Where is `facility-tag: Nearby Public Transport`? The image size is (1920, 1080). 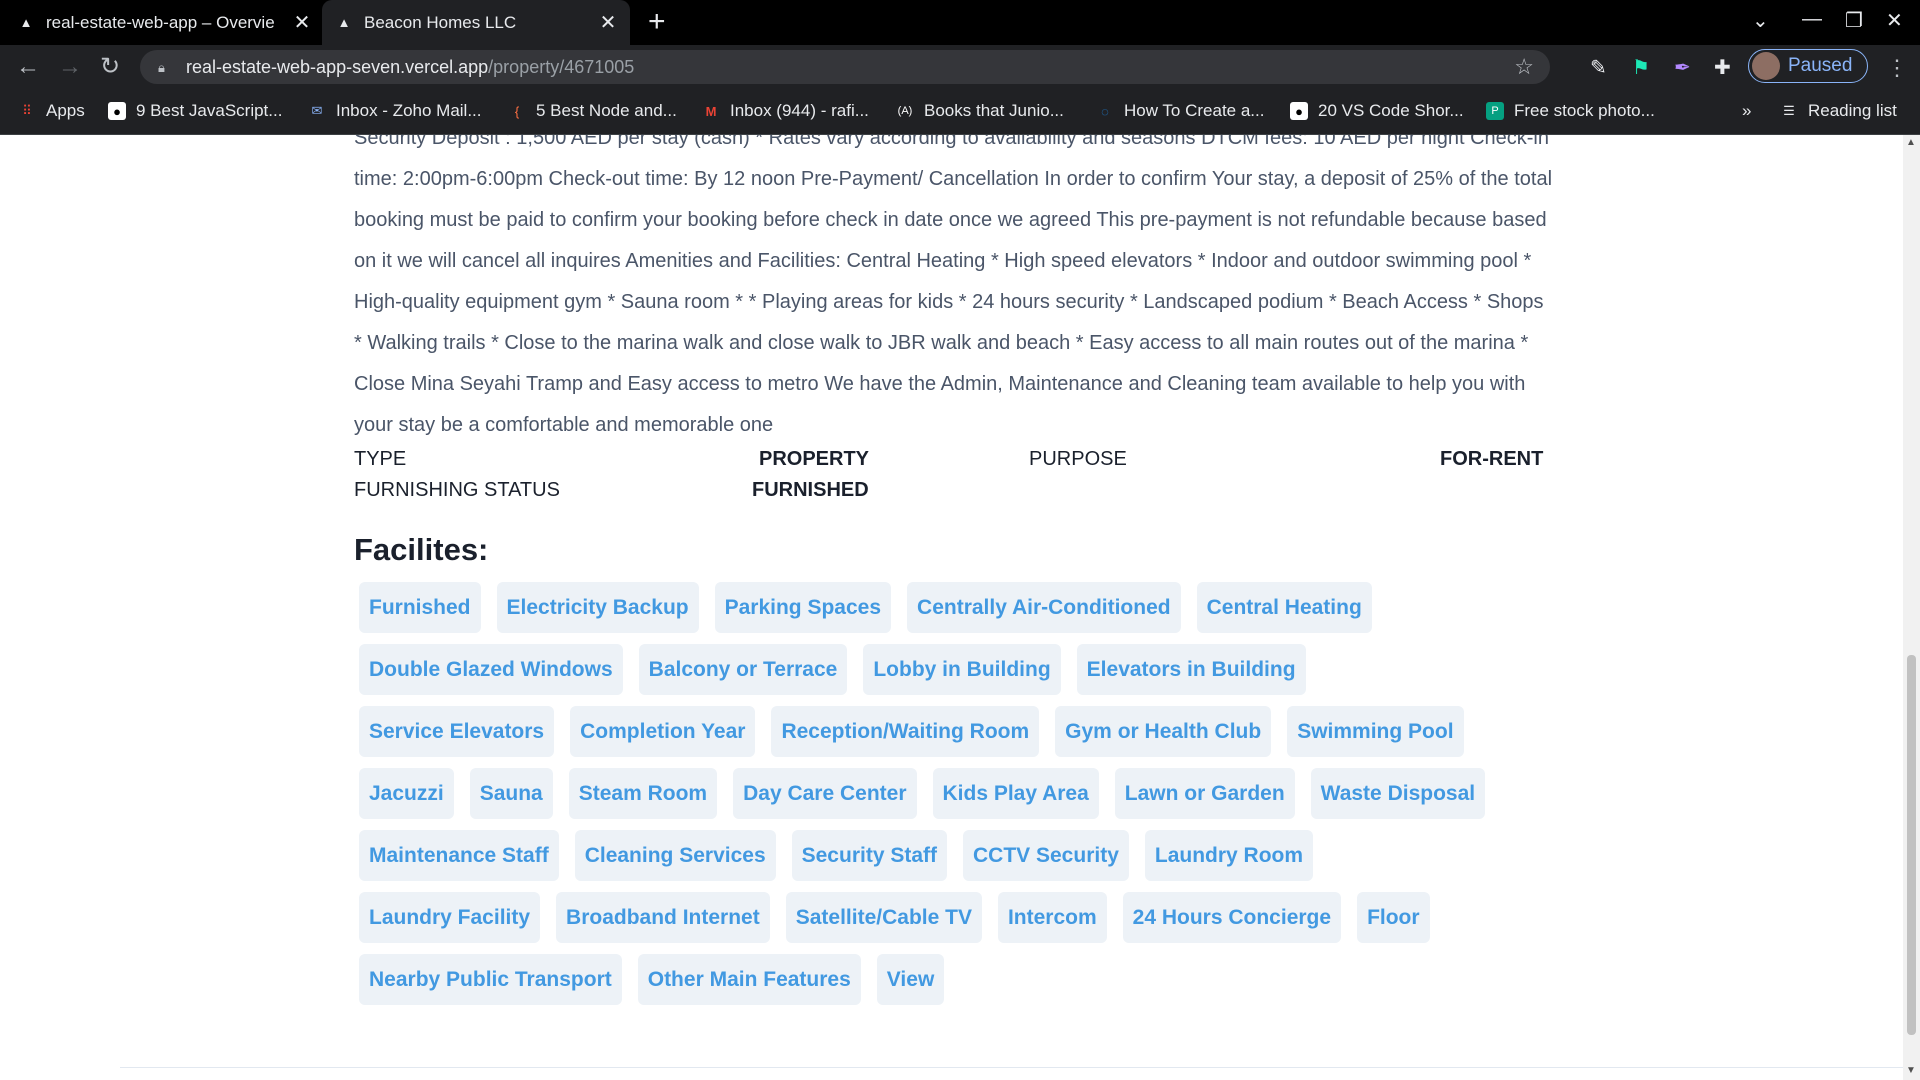 facility-tag: Nearby Public Transport is located at coordinates (490, 979).